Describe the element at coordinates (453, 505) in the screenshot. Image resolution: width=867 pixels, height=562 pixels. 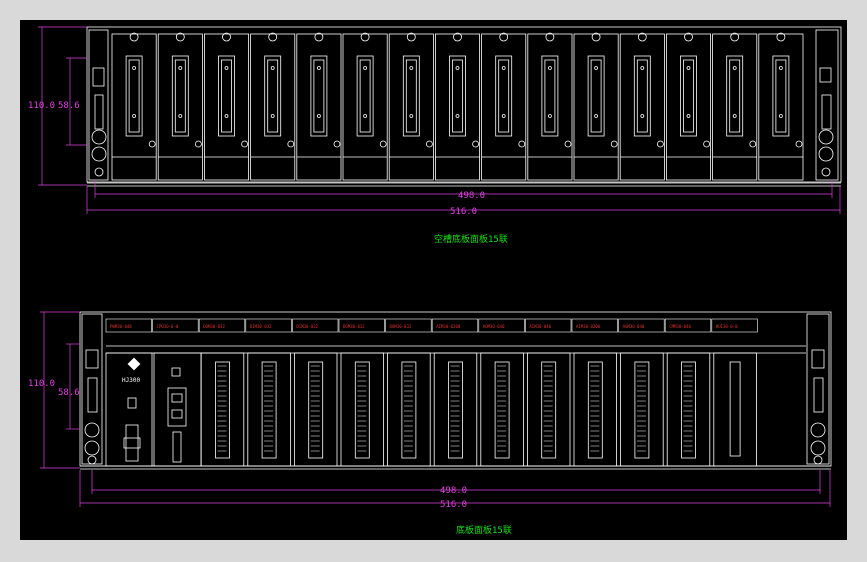
I see `bottom-dim-width-outer: 516.0` at that location.